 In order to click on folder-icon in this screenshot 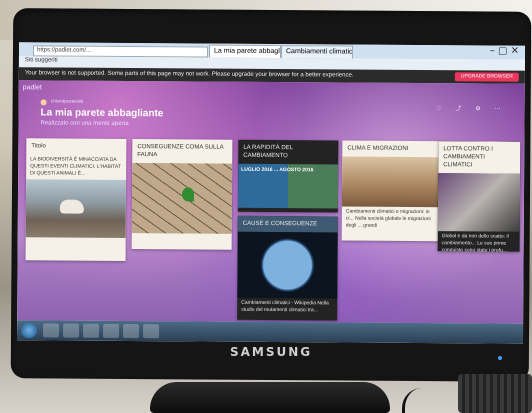, I will do `click(91, 330)`.